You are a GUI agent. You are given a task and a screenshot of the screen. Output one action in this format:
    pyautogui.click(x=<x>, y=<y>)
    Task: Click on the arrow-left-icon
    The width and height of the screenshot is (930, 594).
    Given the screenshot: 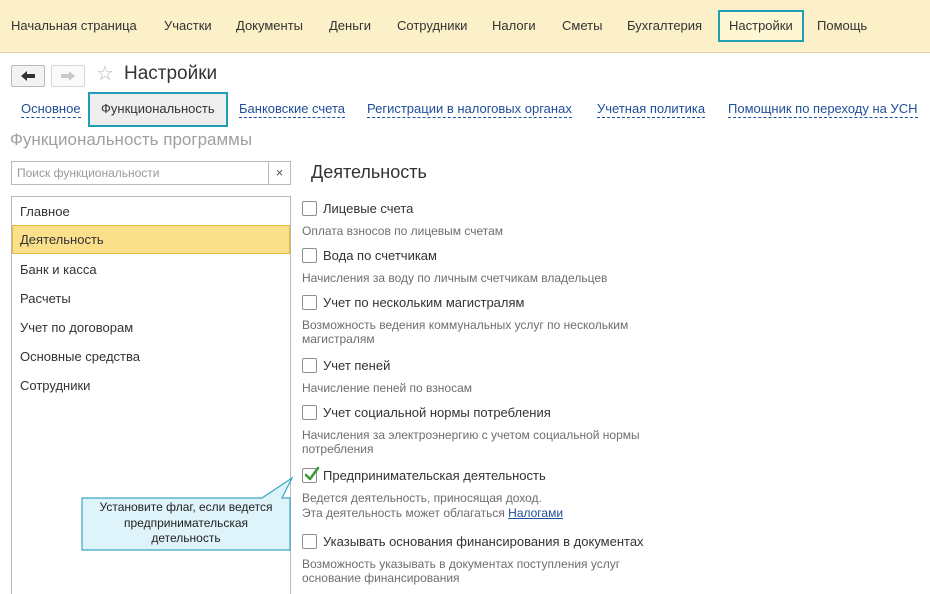 What is the action you would take?
    pyautogui.click(x=28, y=76)
    